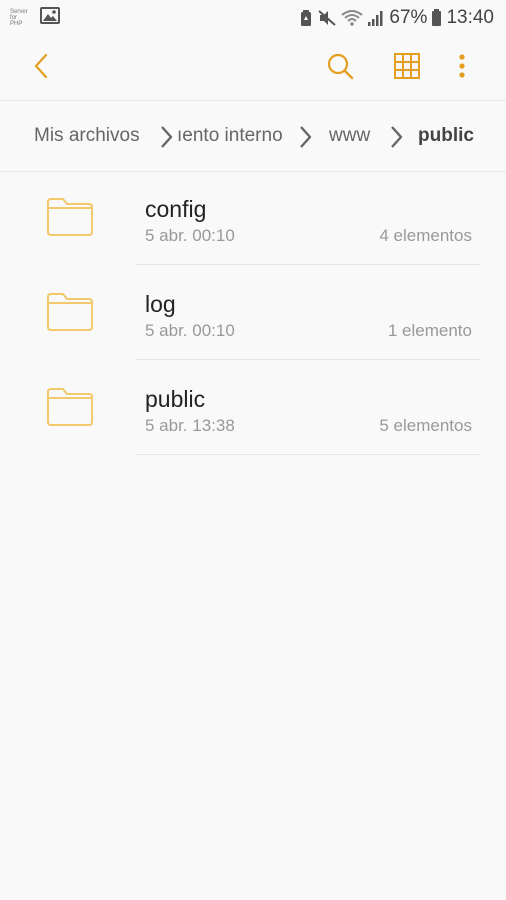  Describe the element at coordinates (253, 18) in the screenshot. I see `status-bar: Server for PHP 67% 13:40` at that location.